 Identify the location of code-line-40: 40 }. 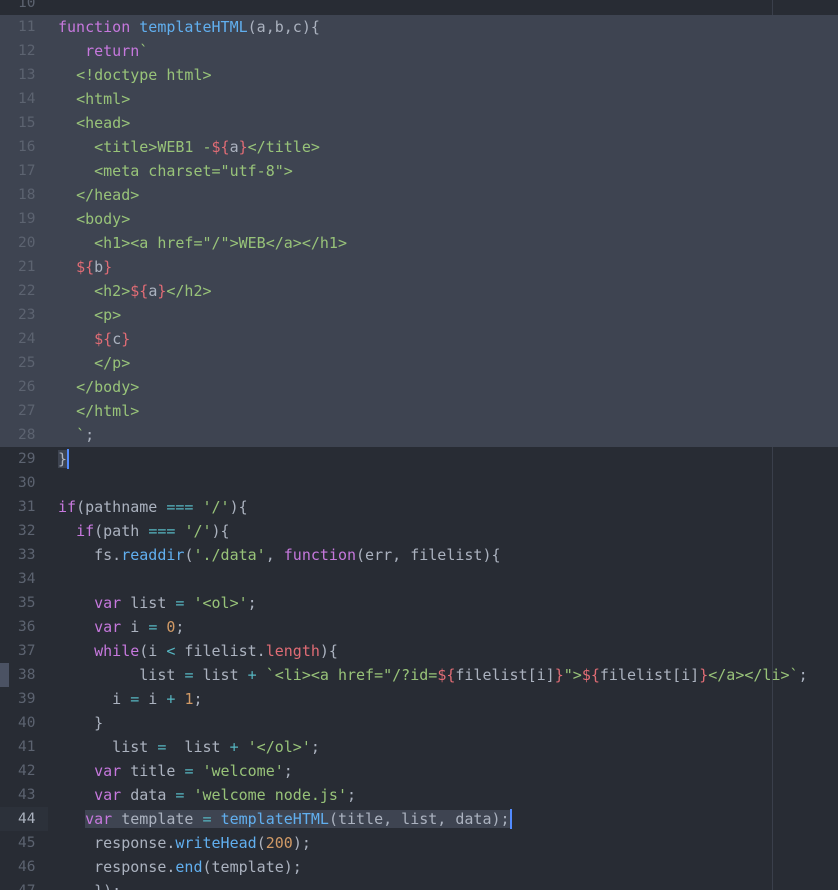
(419, 723).